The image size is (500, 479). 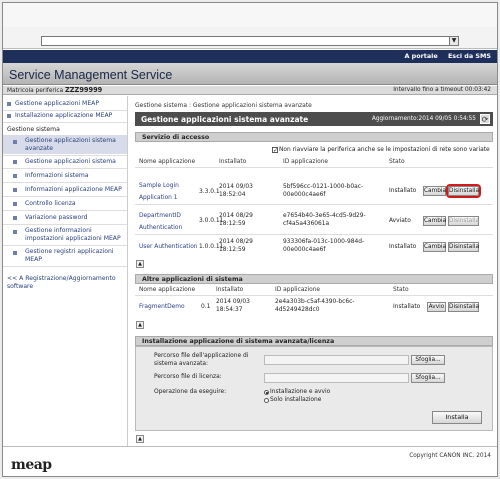 I want to click on sidebar-item-password: Variazione password, so click(x=56, y=218).